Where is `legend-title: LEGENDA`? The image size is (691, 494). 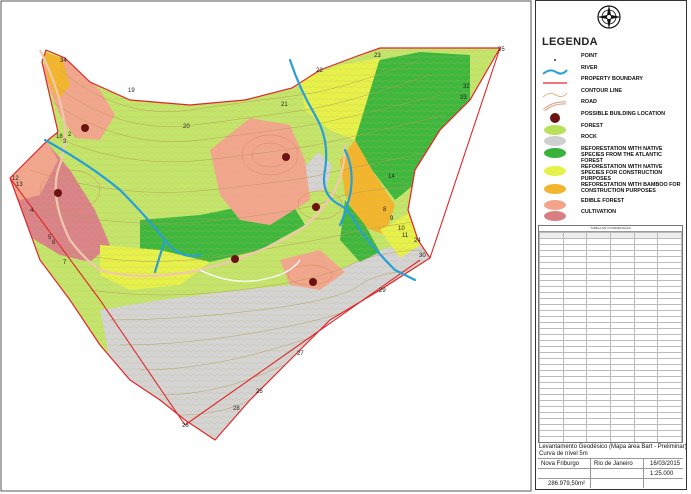 legend-title: LEGENDA is located at coordinates (570, 42).